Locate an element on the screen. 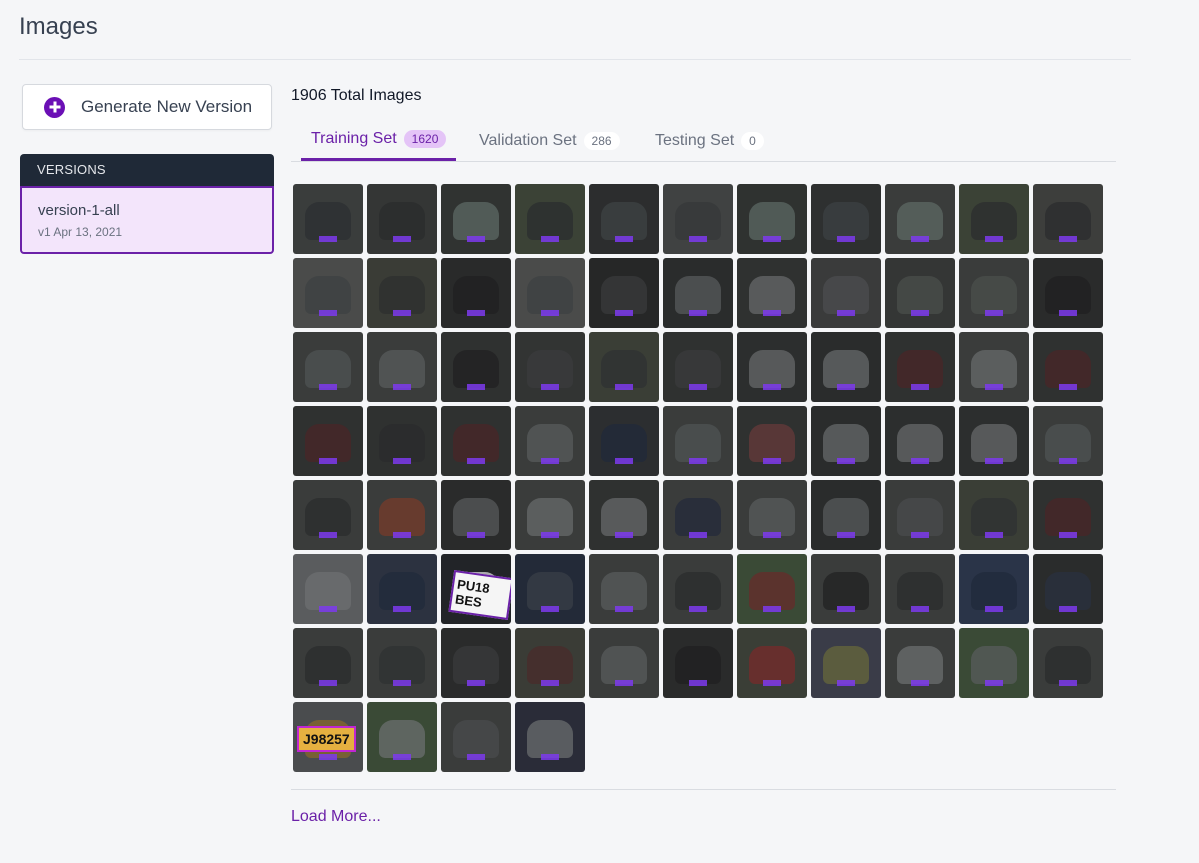 This screenshot has width=1199, height=863. version-item: version-1-all v1 Apr 13, 2021 is located at coordinates (147, 220).